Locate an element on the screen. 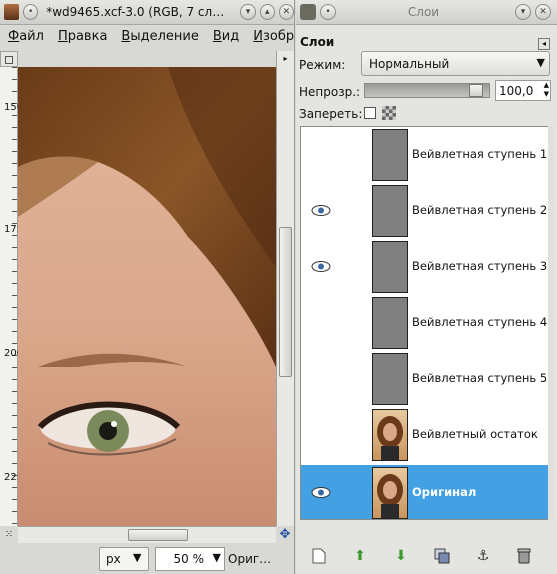  menubar: Файл Правка Выделение Вид Изобр is located at coordinates (147, 36).